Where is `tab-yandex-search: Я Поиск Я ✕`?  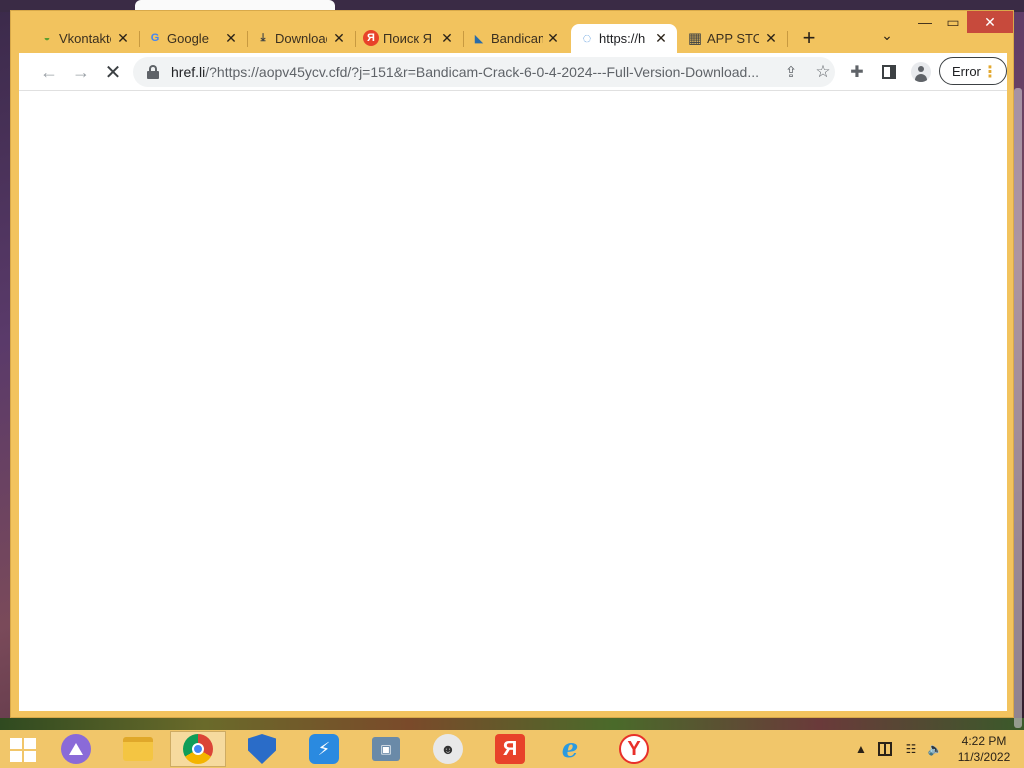 tab-yandex-search: Я Поиск Я ✕ is located at coordinates (409, 38).